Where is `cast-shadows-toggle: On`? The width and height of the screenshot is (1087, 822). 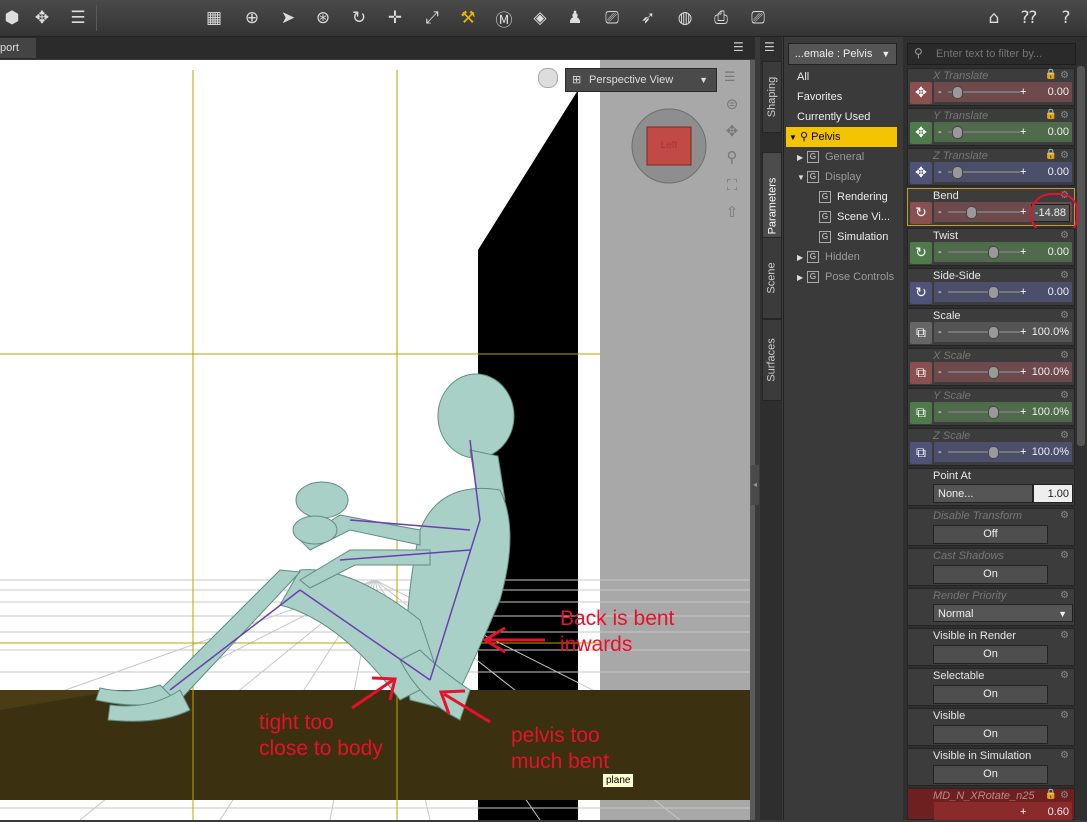 cast-shadows-toggle: On is located at coordinates (990, 574).